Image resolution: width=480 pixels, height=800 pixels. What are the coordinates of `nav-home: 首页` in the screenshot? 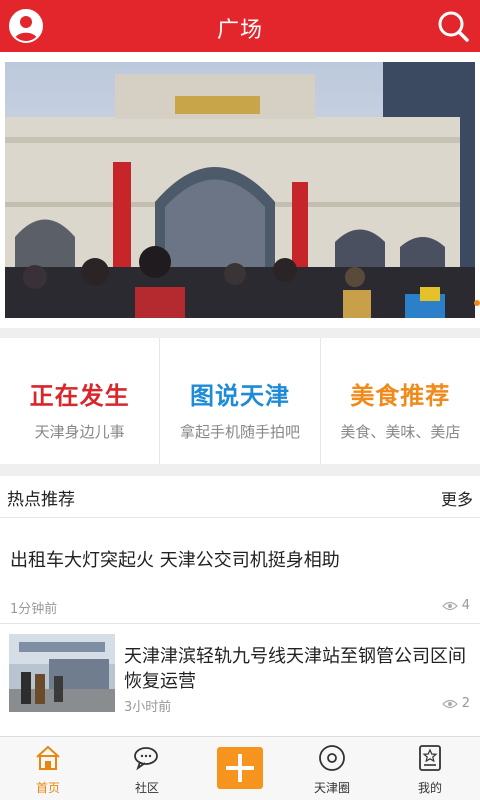 It's located at (48, 768).